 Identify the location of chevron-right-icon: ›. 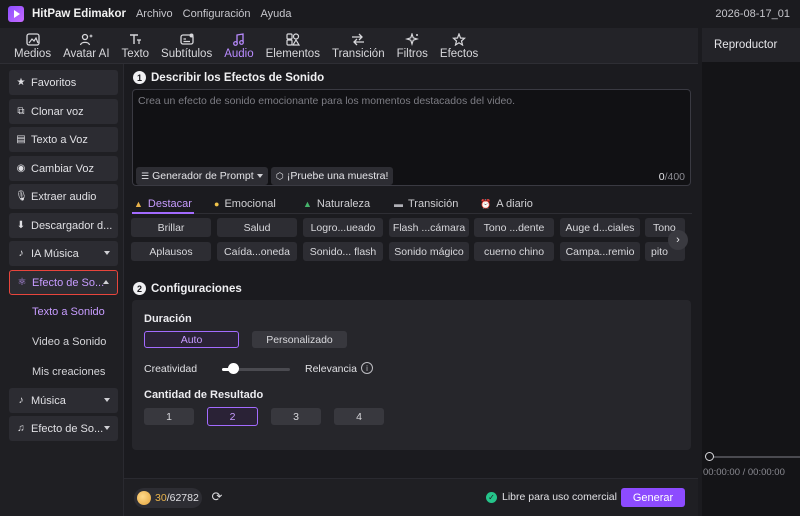
(678, 240).